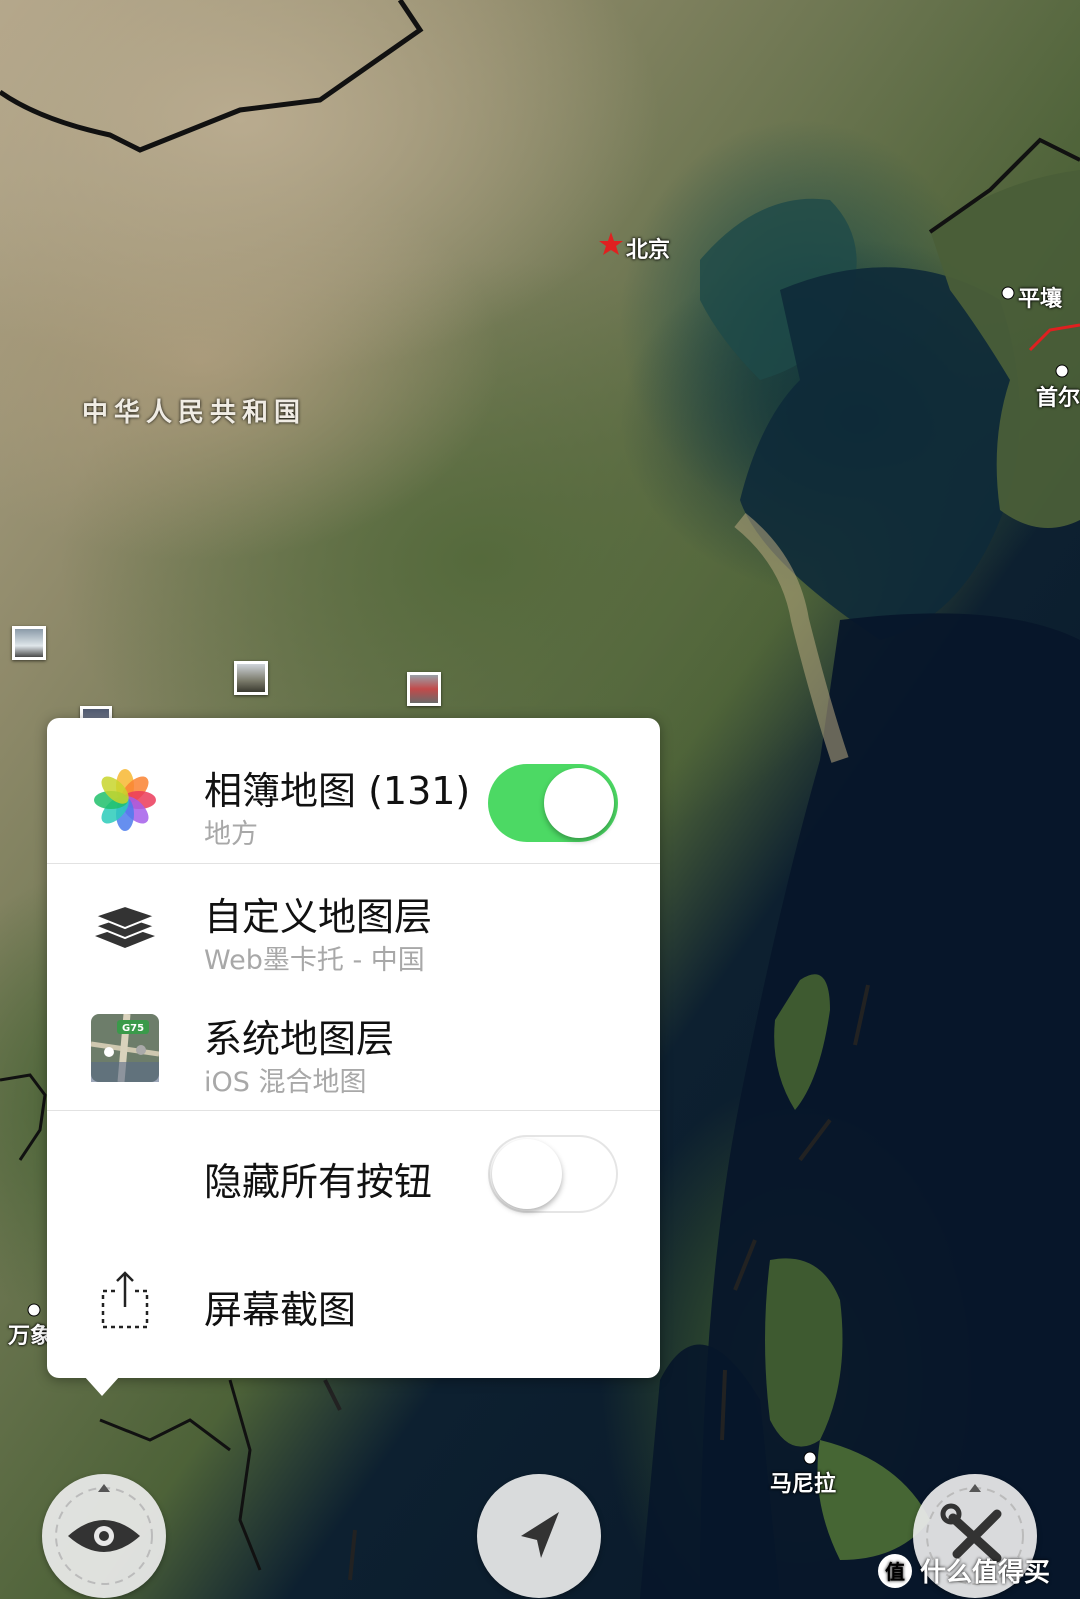  I want to click on city-label-seoul: 首尔, so click(1058, 398).